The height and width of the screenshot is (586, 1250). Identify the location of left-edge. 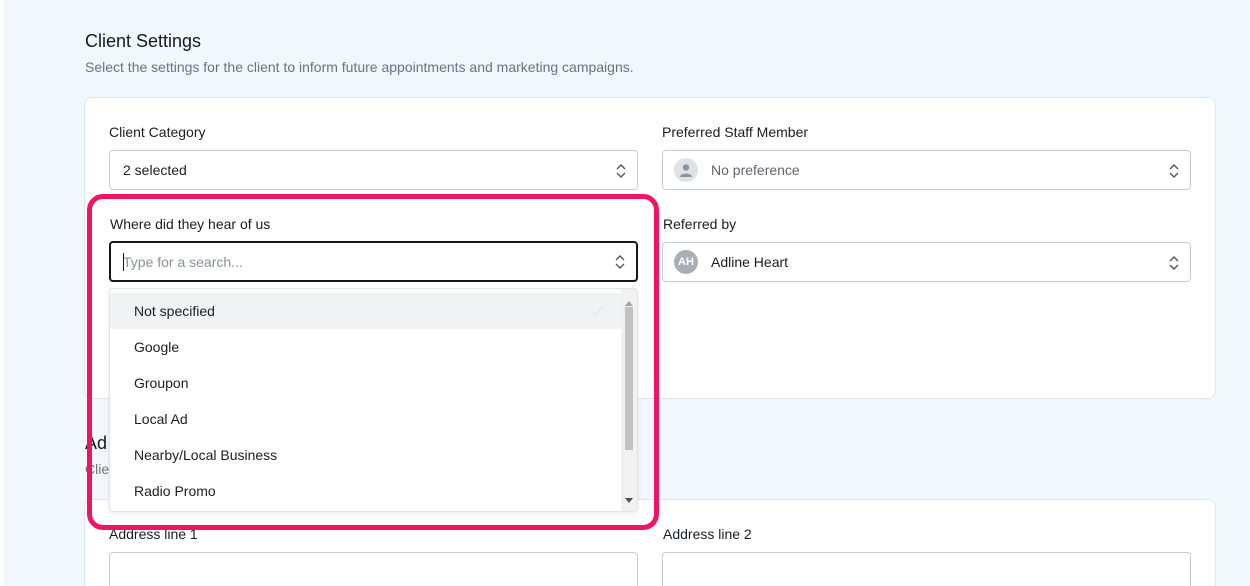
(2, 293).